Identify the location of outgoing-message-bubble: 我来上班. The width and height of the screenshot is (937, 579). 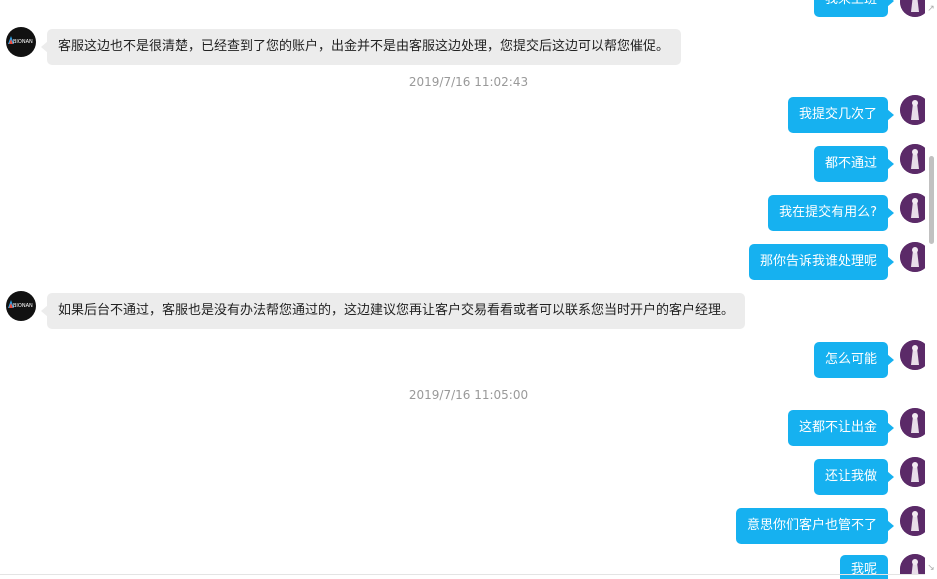
(854, 8).